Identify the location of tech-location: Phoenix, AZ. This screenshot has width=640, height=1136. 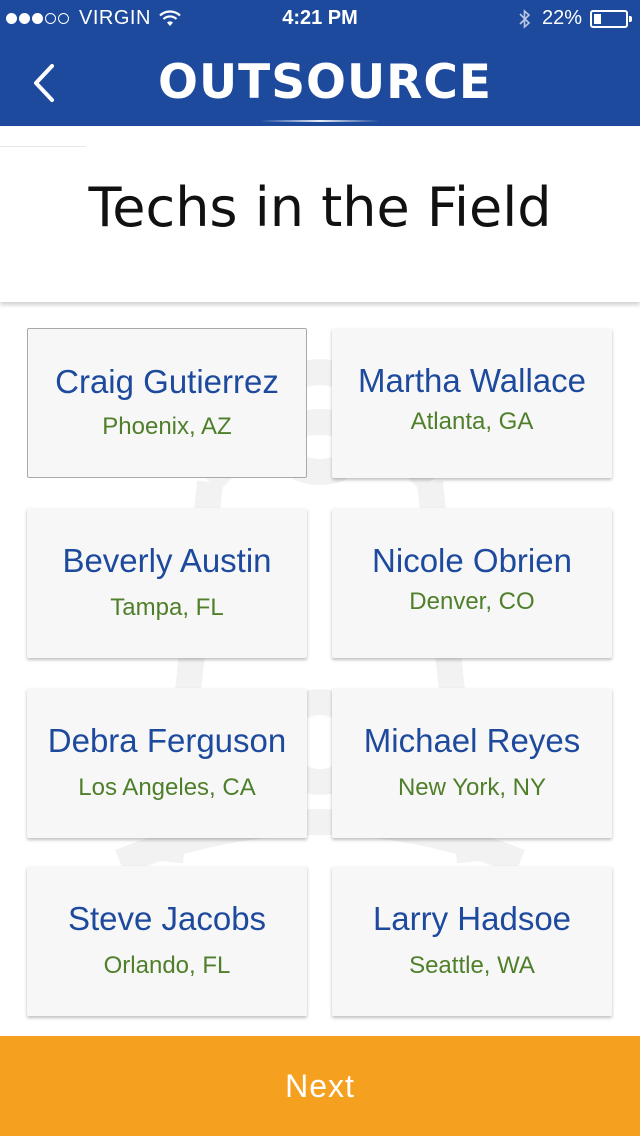
(167, 426).